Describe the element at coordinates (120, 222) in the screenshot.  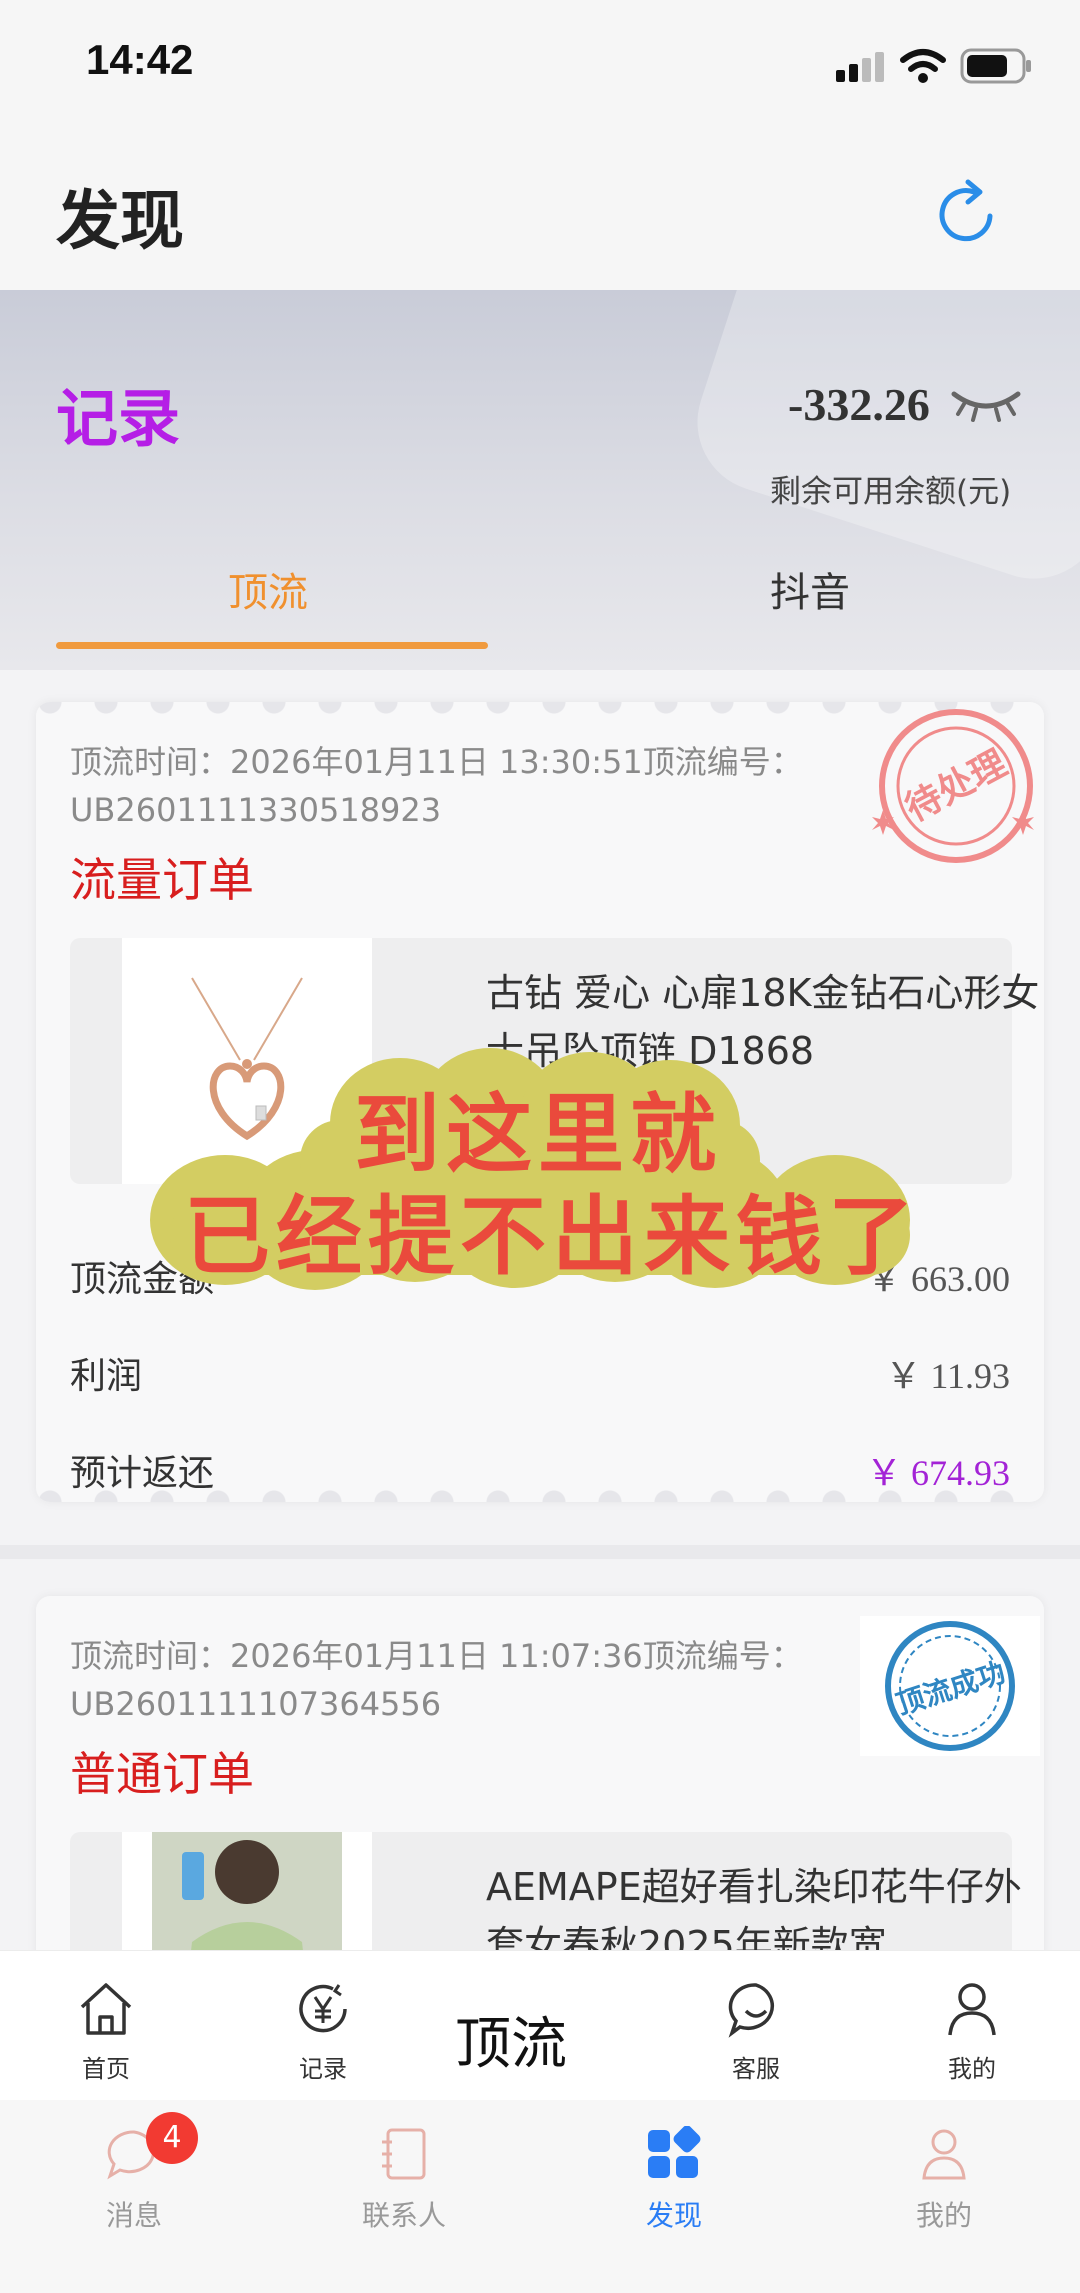
I see `page-title: 发现` at that location.